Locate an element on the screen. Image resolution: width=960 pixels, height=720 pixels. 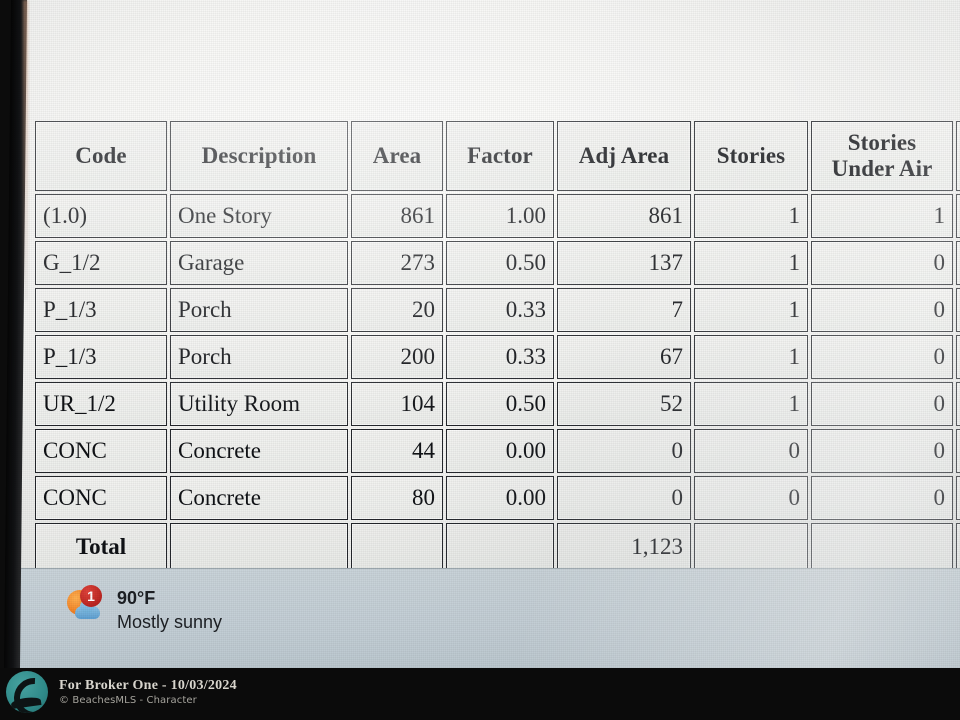
bezel-reflection is located at coordinates (25, 150).